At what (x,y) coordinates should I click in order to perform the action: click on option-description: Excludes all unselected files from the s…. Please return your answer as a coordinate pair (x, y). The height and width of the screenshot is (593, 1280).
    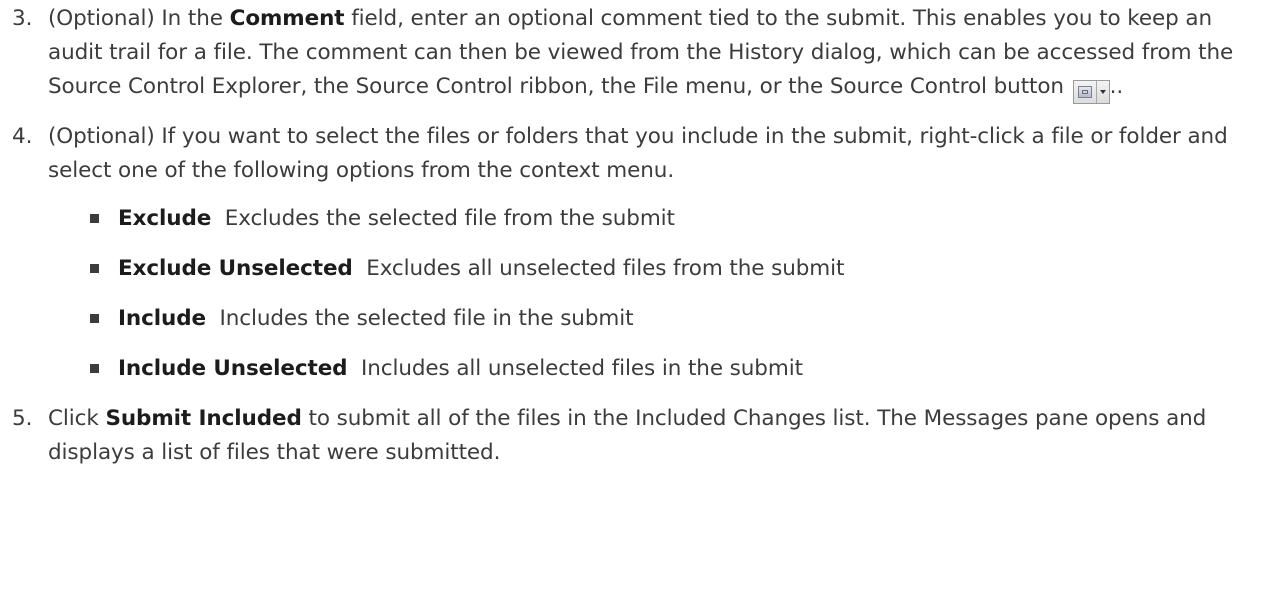
    Looking at the image, I should click on (605, 268).